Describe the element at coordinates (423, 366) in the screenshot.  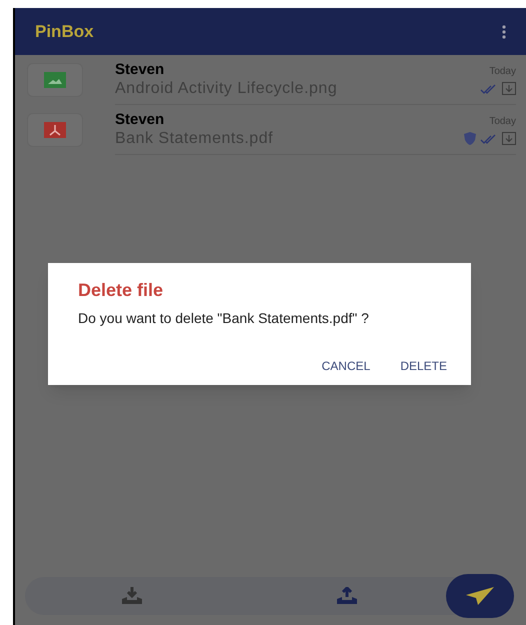
I see `dialog-button: DELETE` at that location.